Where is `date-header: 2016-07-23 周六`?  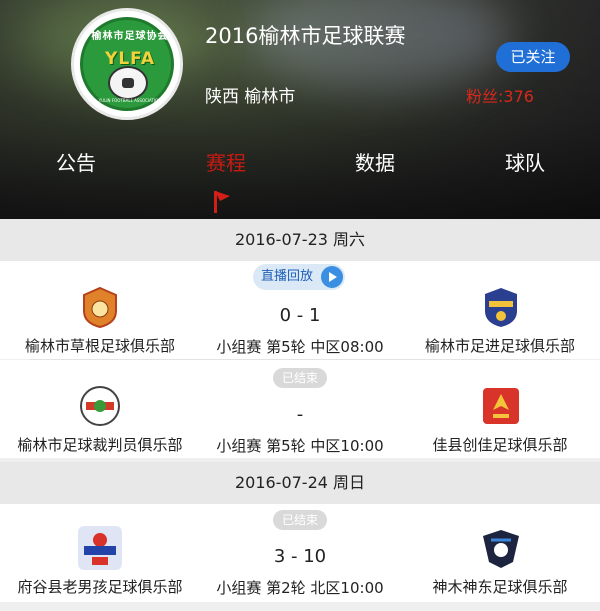
date-header: 2016-07-23 周六 is located at coordinates (300, 240).